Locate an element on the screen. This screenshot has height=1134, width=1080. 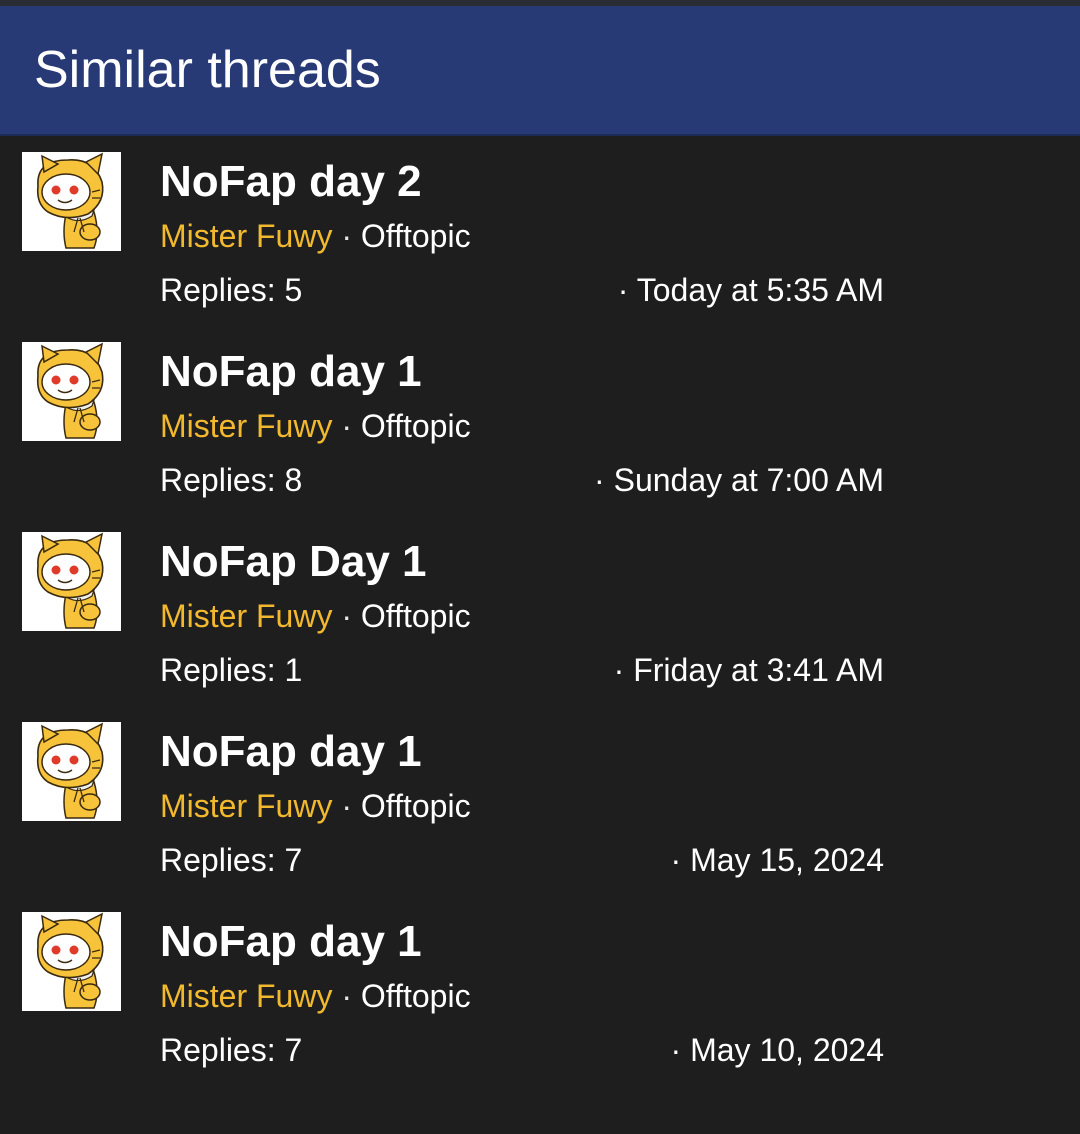
thread-replies-count: Replies: 8 is located at coordinates (231, 480).